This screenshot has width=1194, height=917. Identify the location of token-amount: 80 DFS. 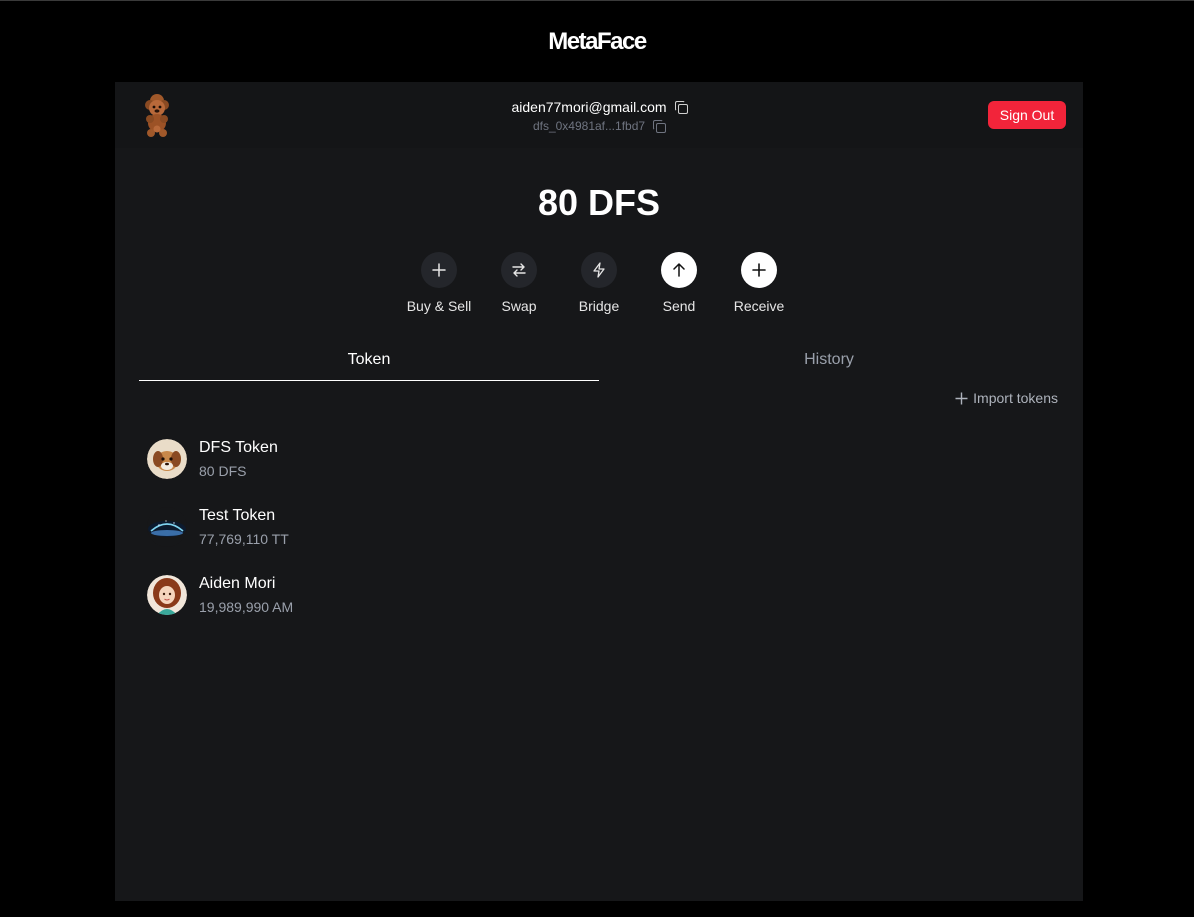
(223, 471).